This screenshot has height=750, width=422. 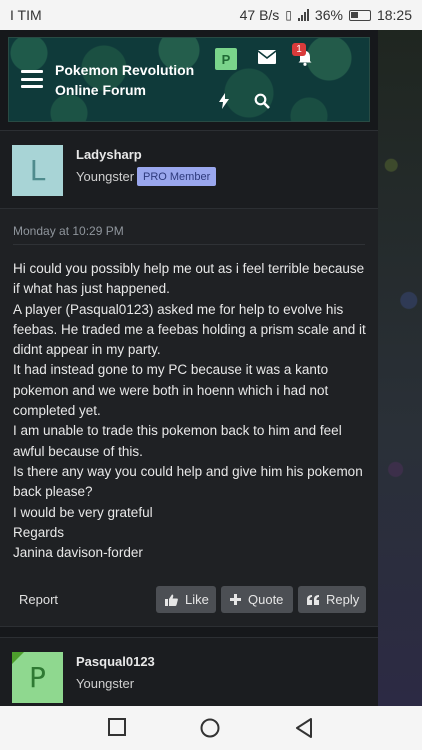 I want to click on post-author-block: L Ladysharp Youngster PRO Member, so click(x=189, y=170).